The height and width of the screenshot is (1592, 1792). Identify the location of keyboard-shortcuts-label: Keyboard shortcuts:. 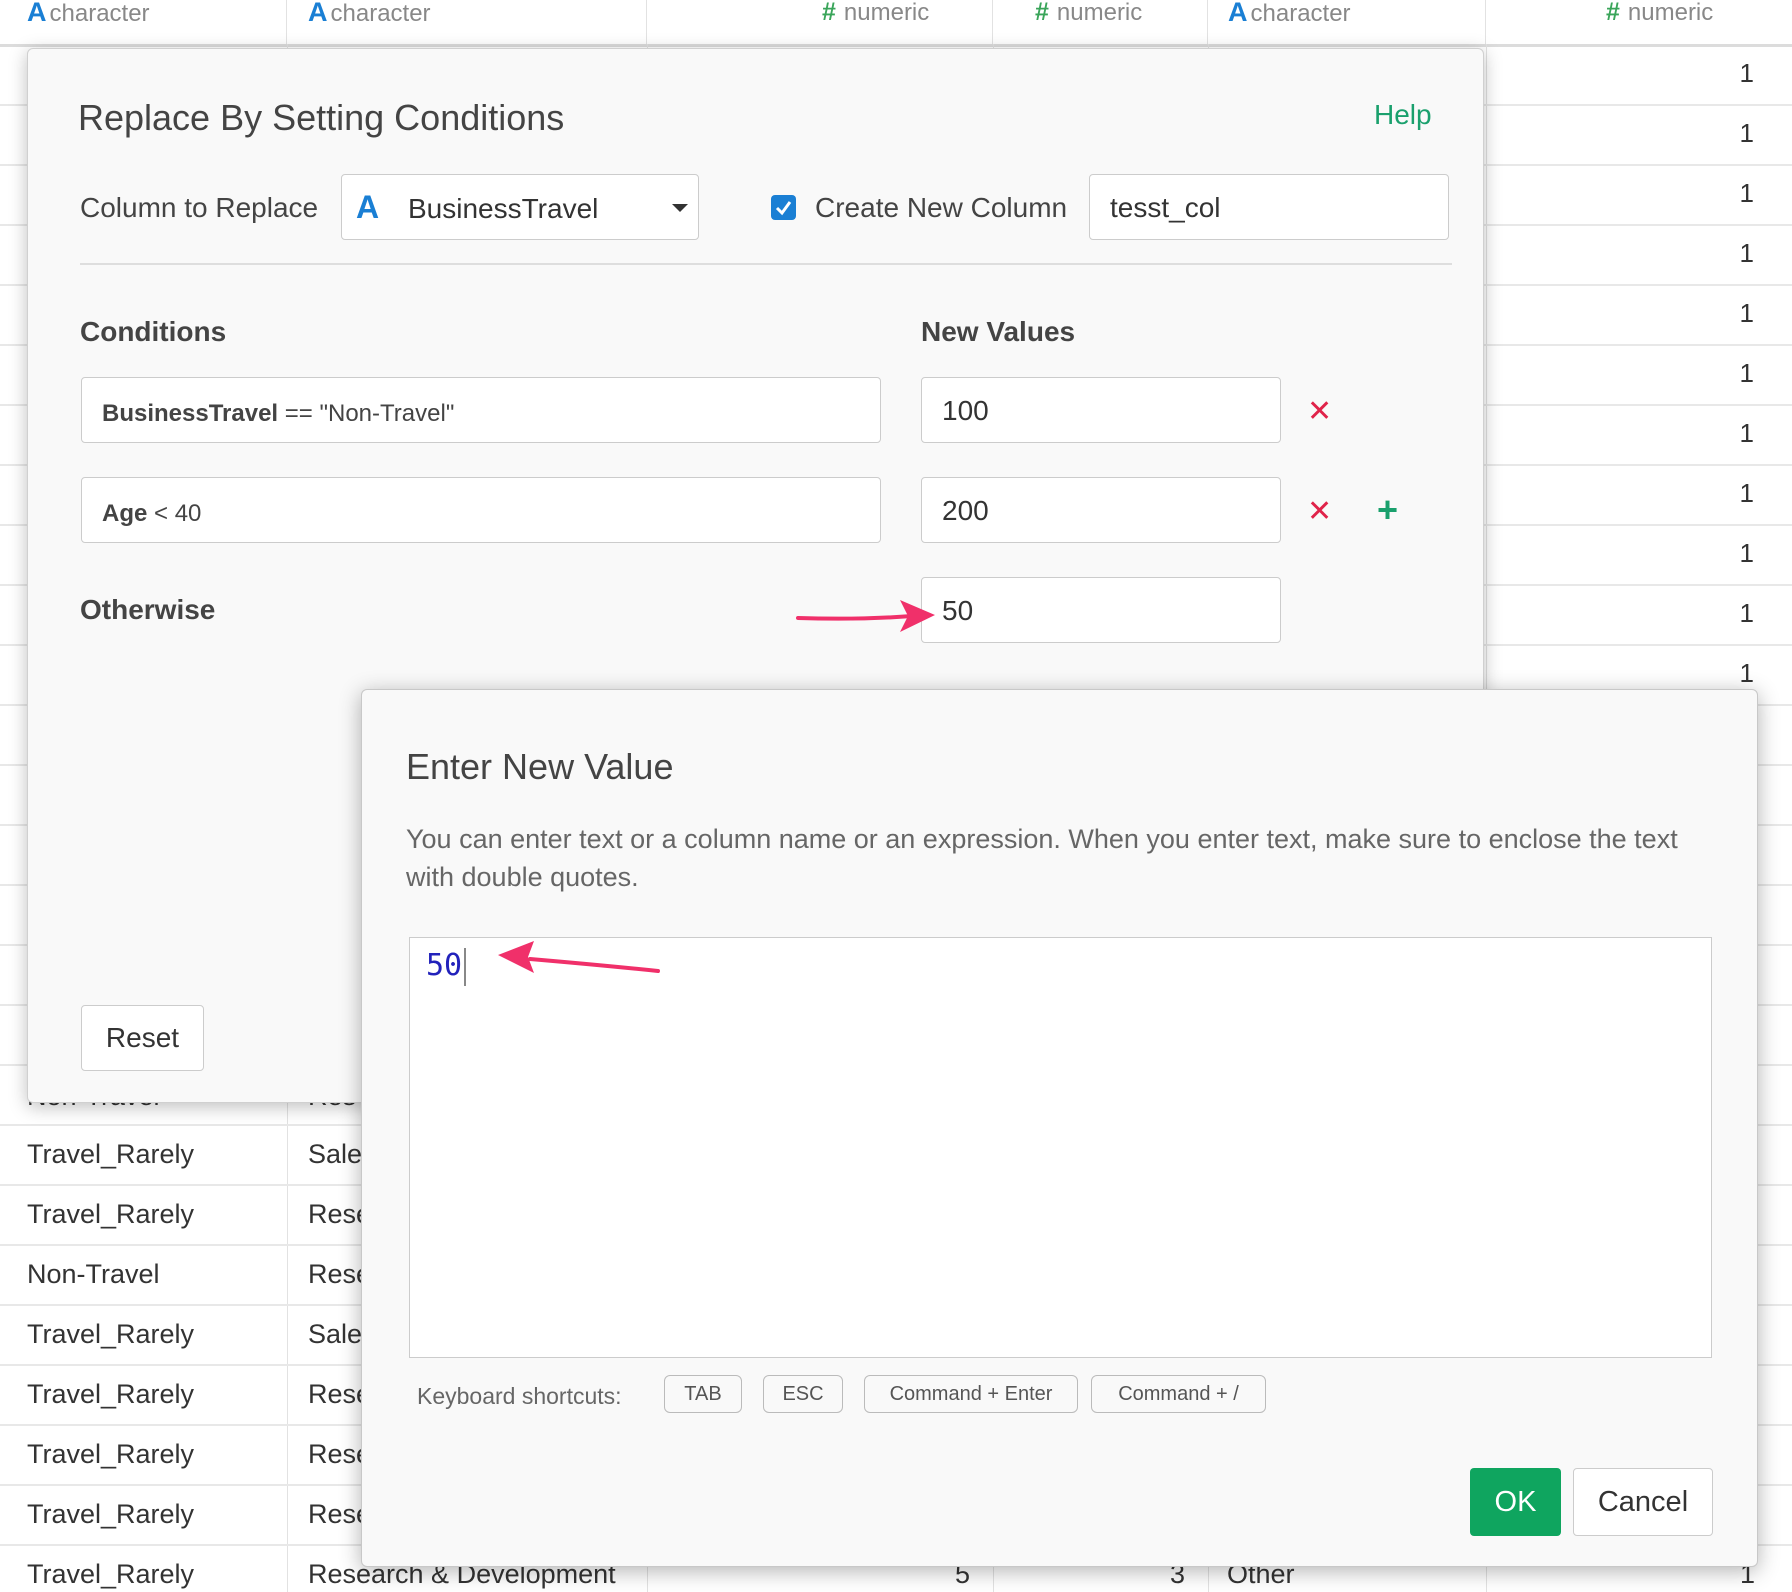
(519, 1396).